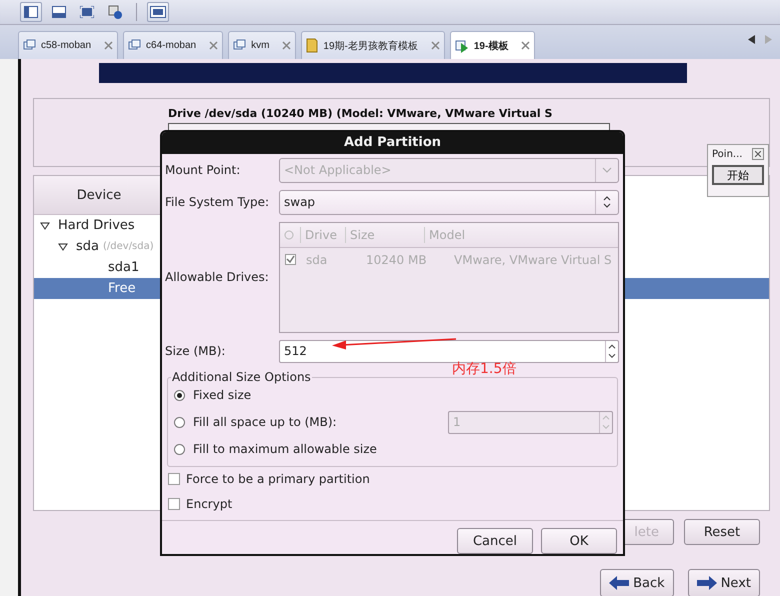 Image resolution: width=780 pixels, height=596 pixels. What do you see at coordinates (285, 449) in the screenshot?
I see `option-label: Fill to maximum allowable size` at bounding box center [285, 449].